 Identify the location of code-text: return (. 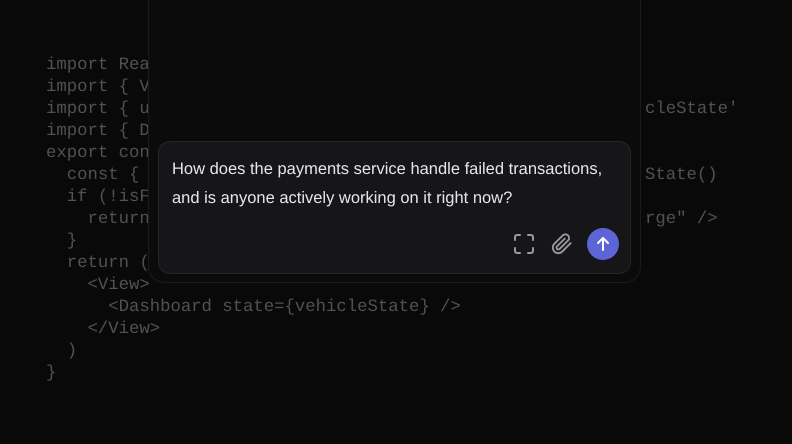
(108, 264).